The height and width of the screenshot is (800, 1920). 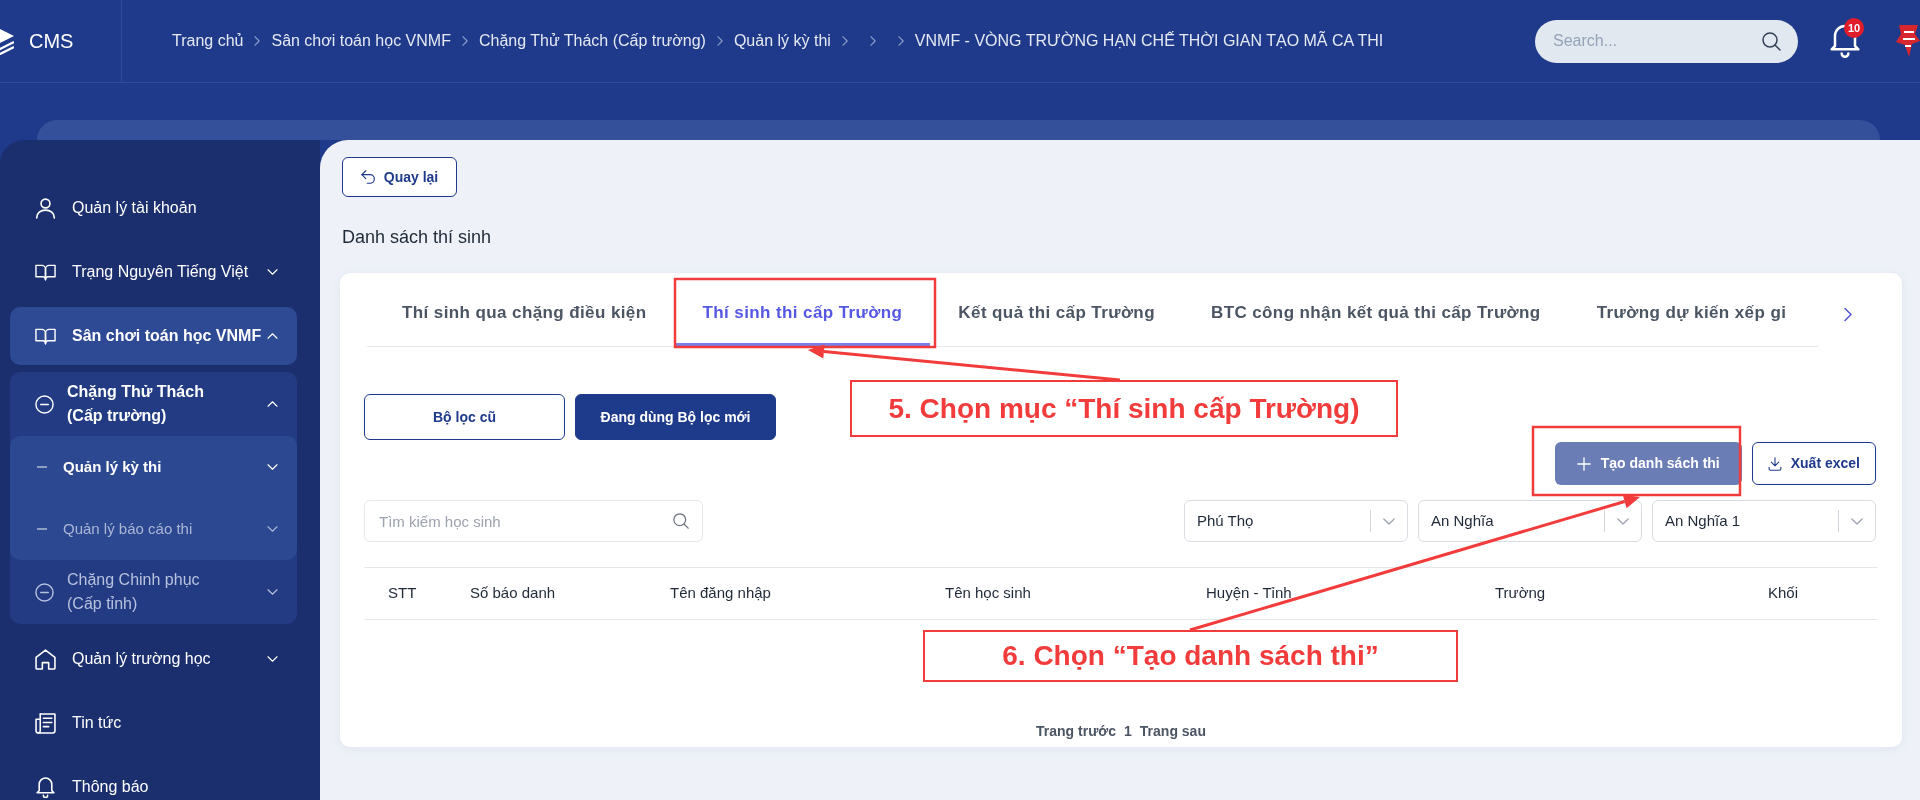 What do you see at coordinates (802, 314) in the screenshot?
I see `tab: Thí sinh thi cấp Trường` at bounding box center [802, 314].